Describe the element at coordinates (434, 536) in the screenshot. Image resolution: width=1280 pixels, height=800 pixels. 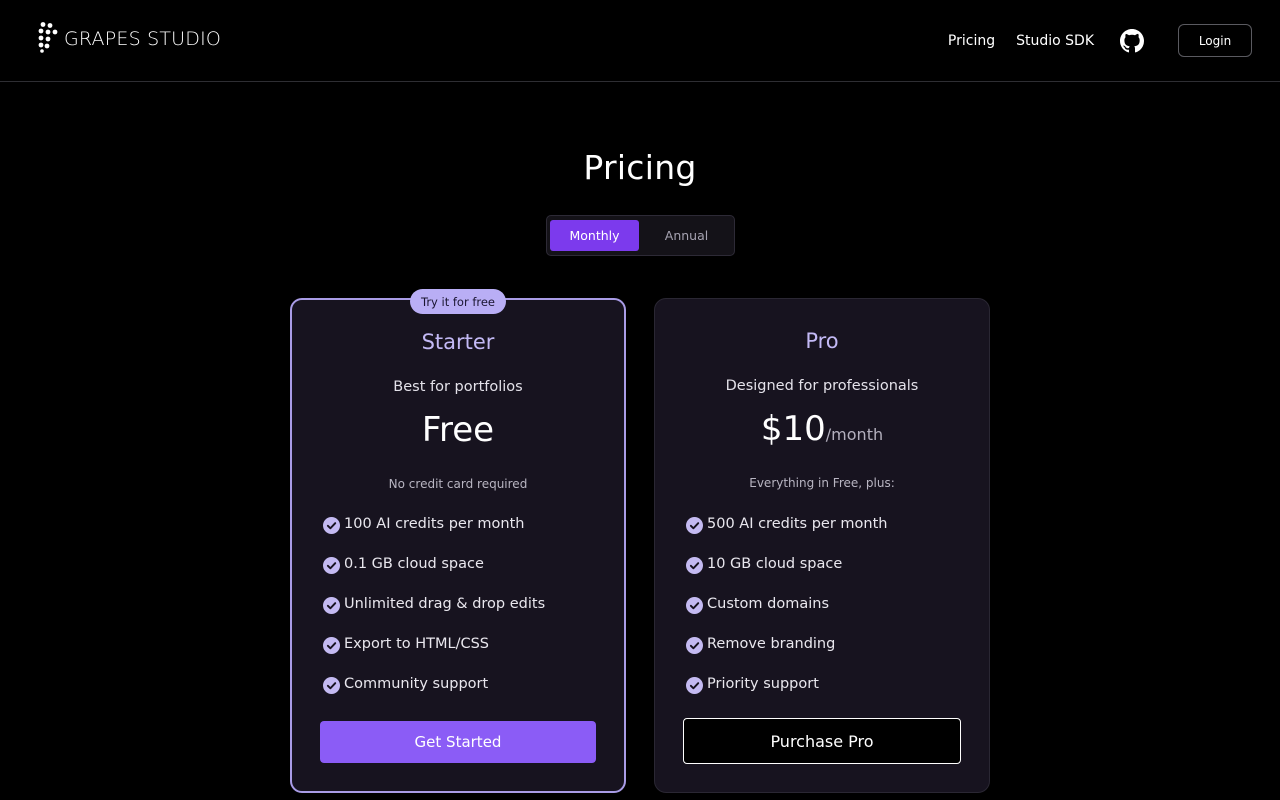
I see `list-item: 100 AI credits per month` at that location.